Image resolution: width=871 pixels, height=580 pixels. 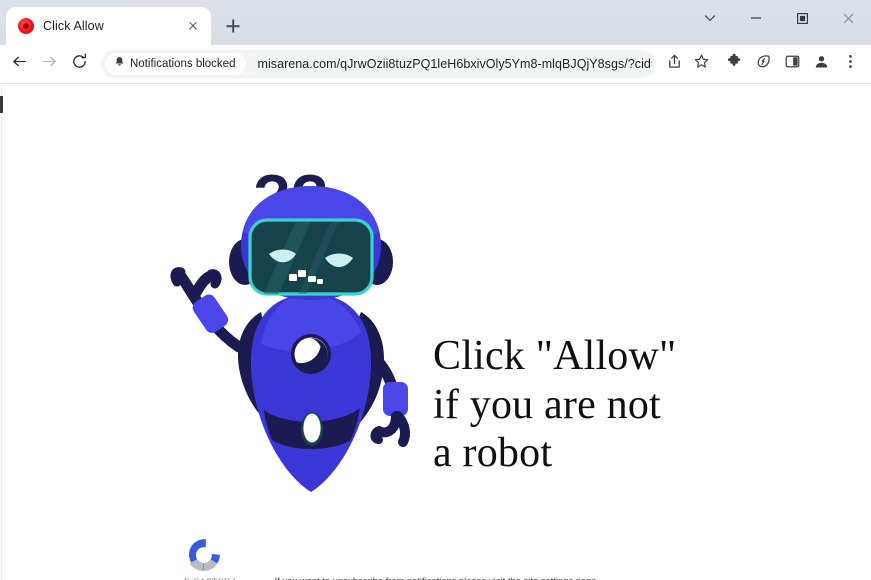 I want to click on leaf-performance-icon, so click(x=763, y=64).